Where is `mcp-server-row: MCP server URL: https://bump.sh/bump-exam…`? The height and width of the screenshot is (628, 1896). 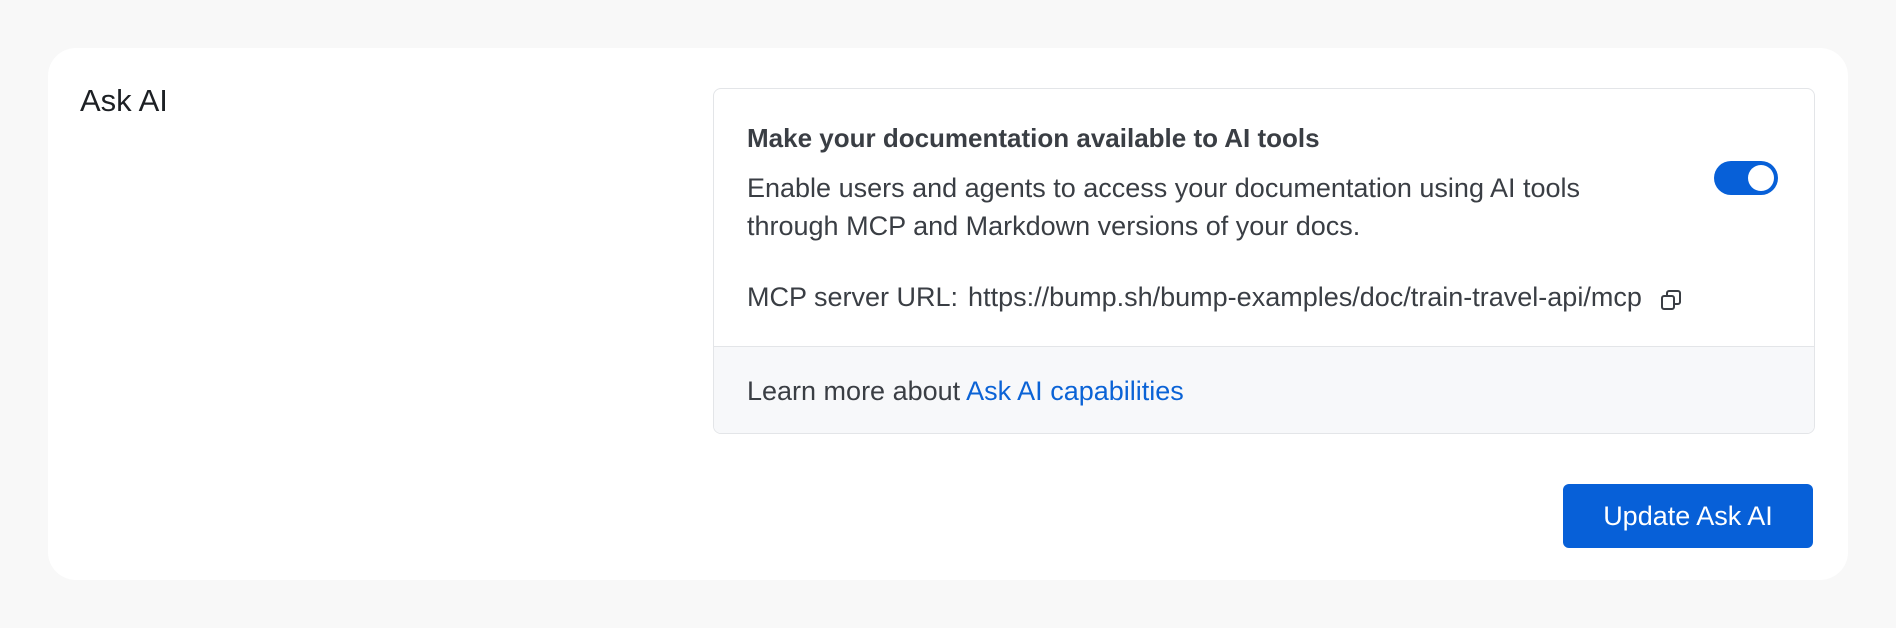 mcp-server-row: MCP server URL: https://bump.sh/bump-exam… is located at coordinates (1214, 297).